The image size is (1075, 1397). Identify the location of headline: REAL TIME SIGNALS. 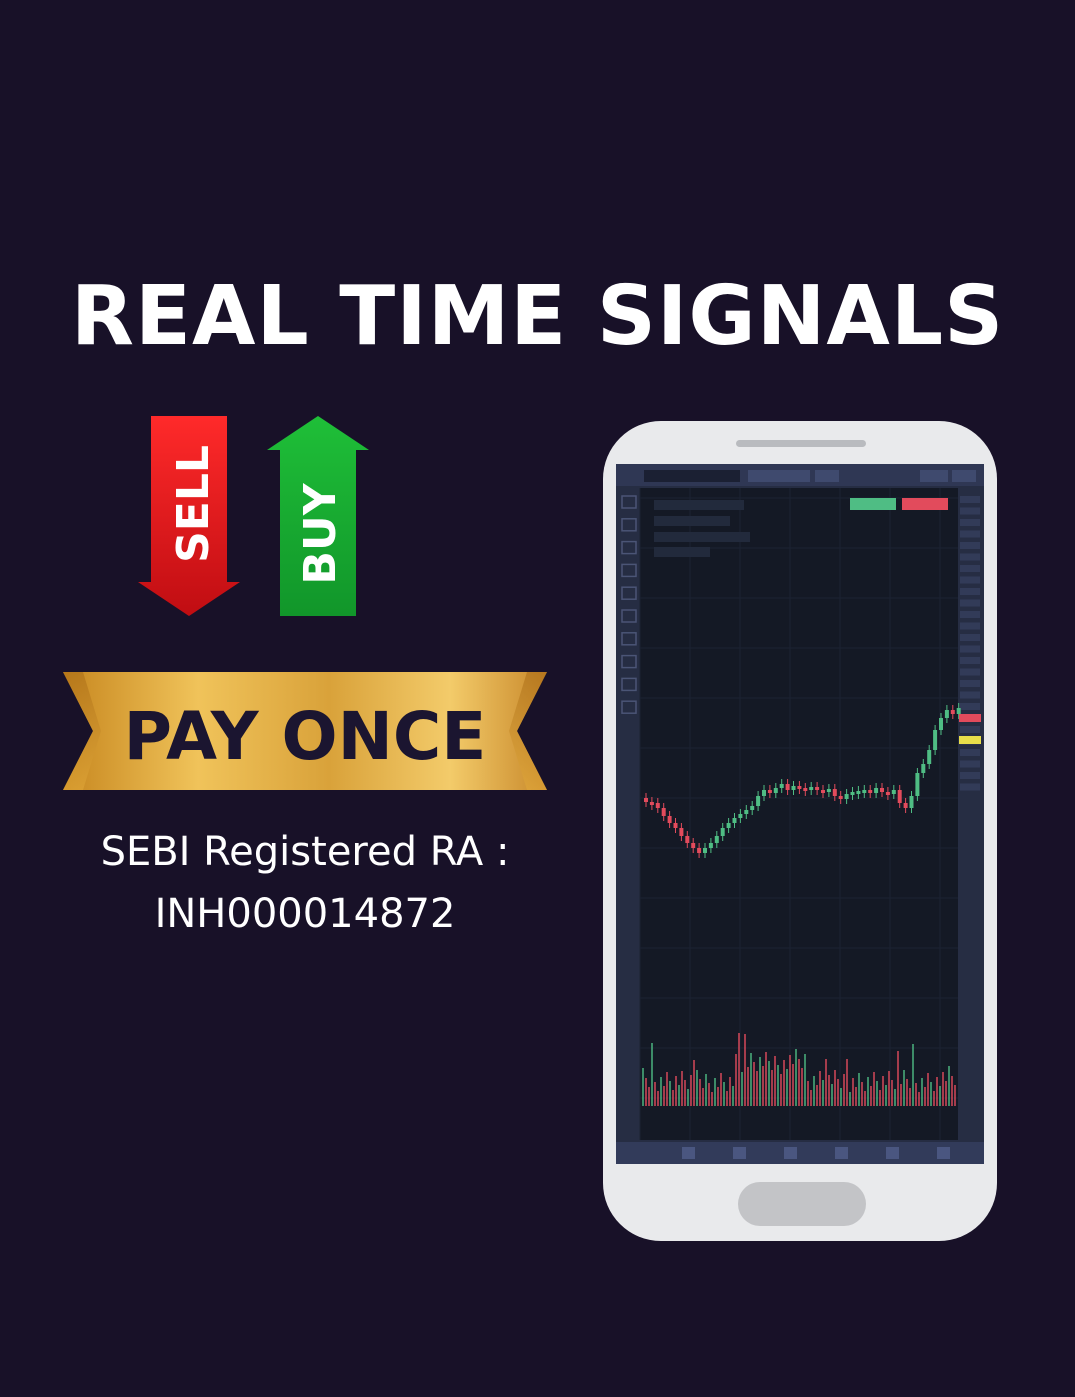
(537, 316).